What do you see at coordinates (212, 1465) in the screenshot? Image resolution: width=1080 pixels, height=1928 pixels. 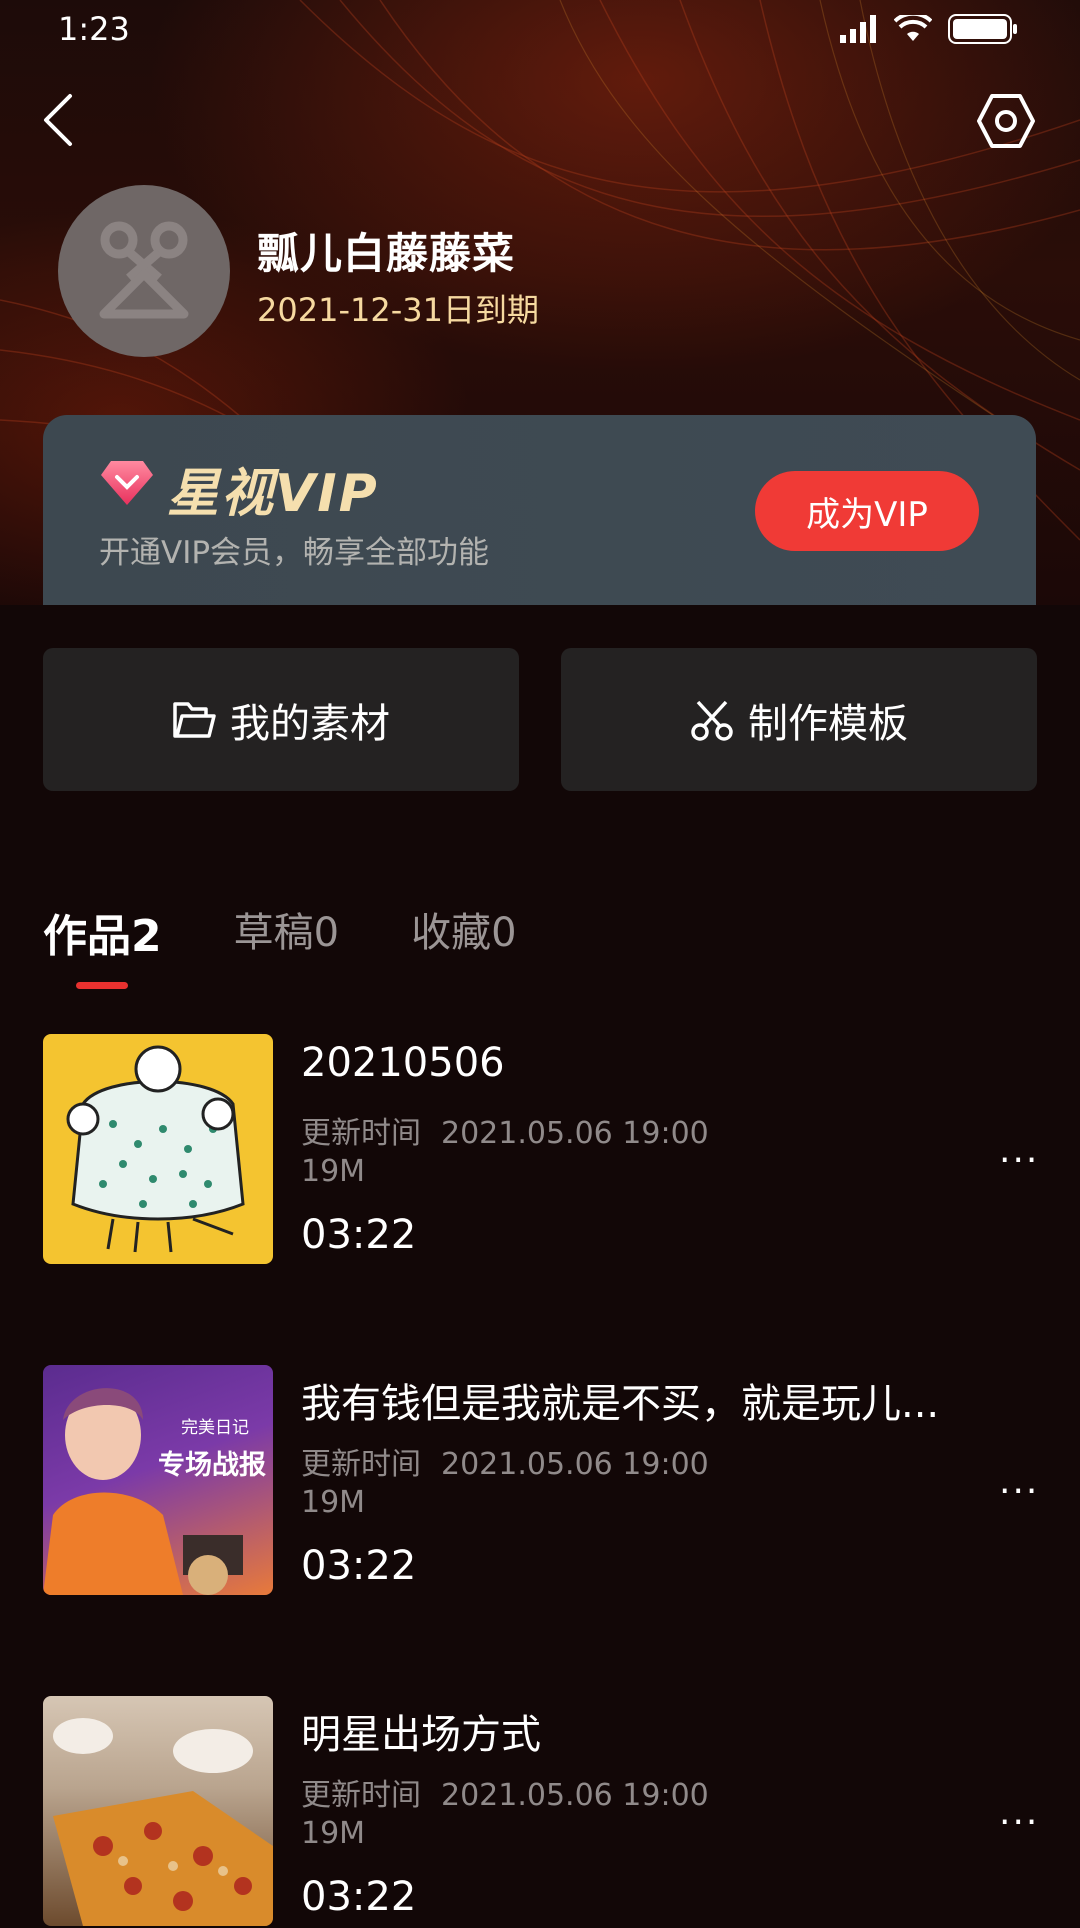 I see `thumbnail-main-text: 专场战报` at bounding box center [212, 1465].